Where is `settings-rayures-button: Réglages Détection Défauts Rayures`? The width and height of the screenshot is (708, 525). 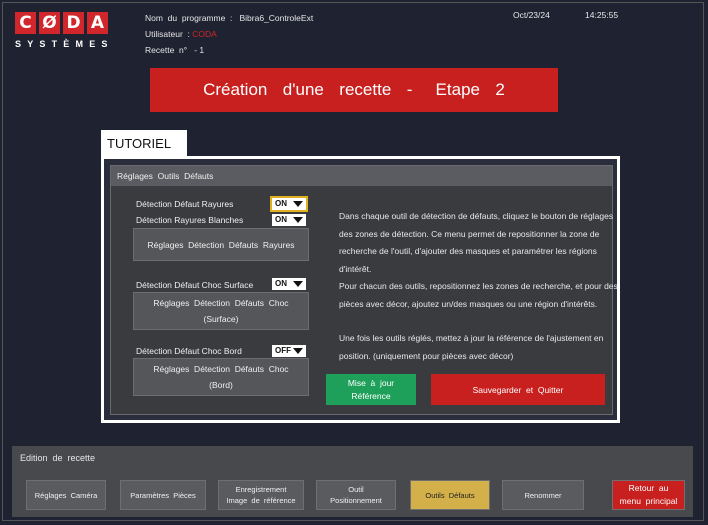 settings-rayures-button: Réglages Détection Défauts Rayures is located at coordinates (221, 244).